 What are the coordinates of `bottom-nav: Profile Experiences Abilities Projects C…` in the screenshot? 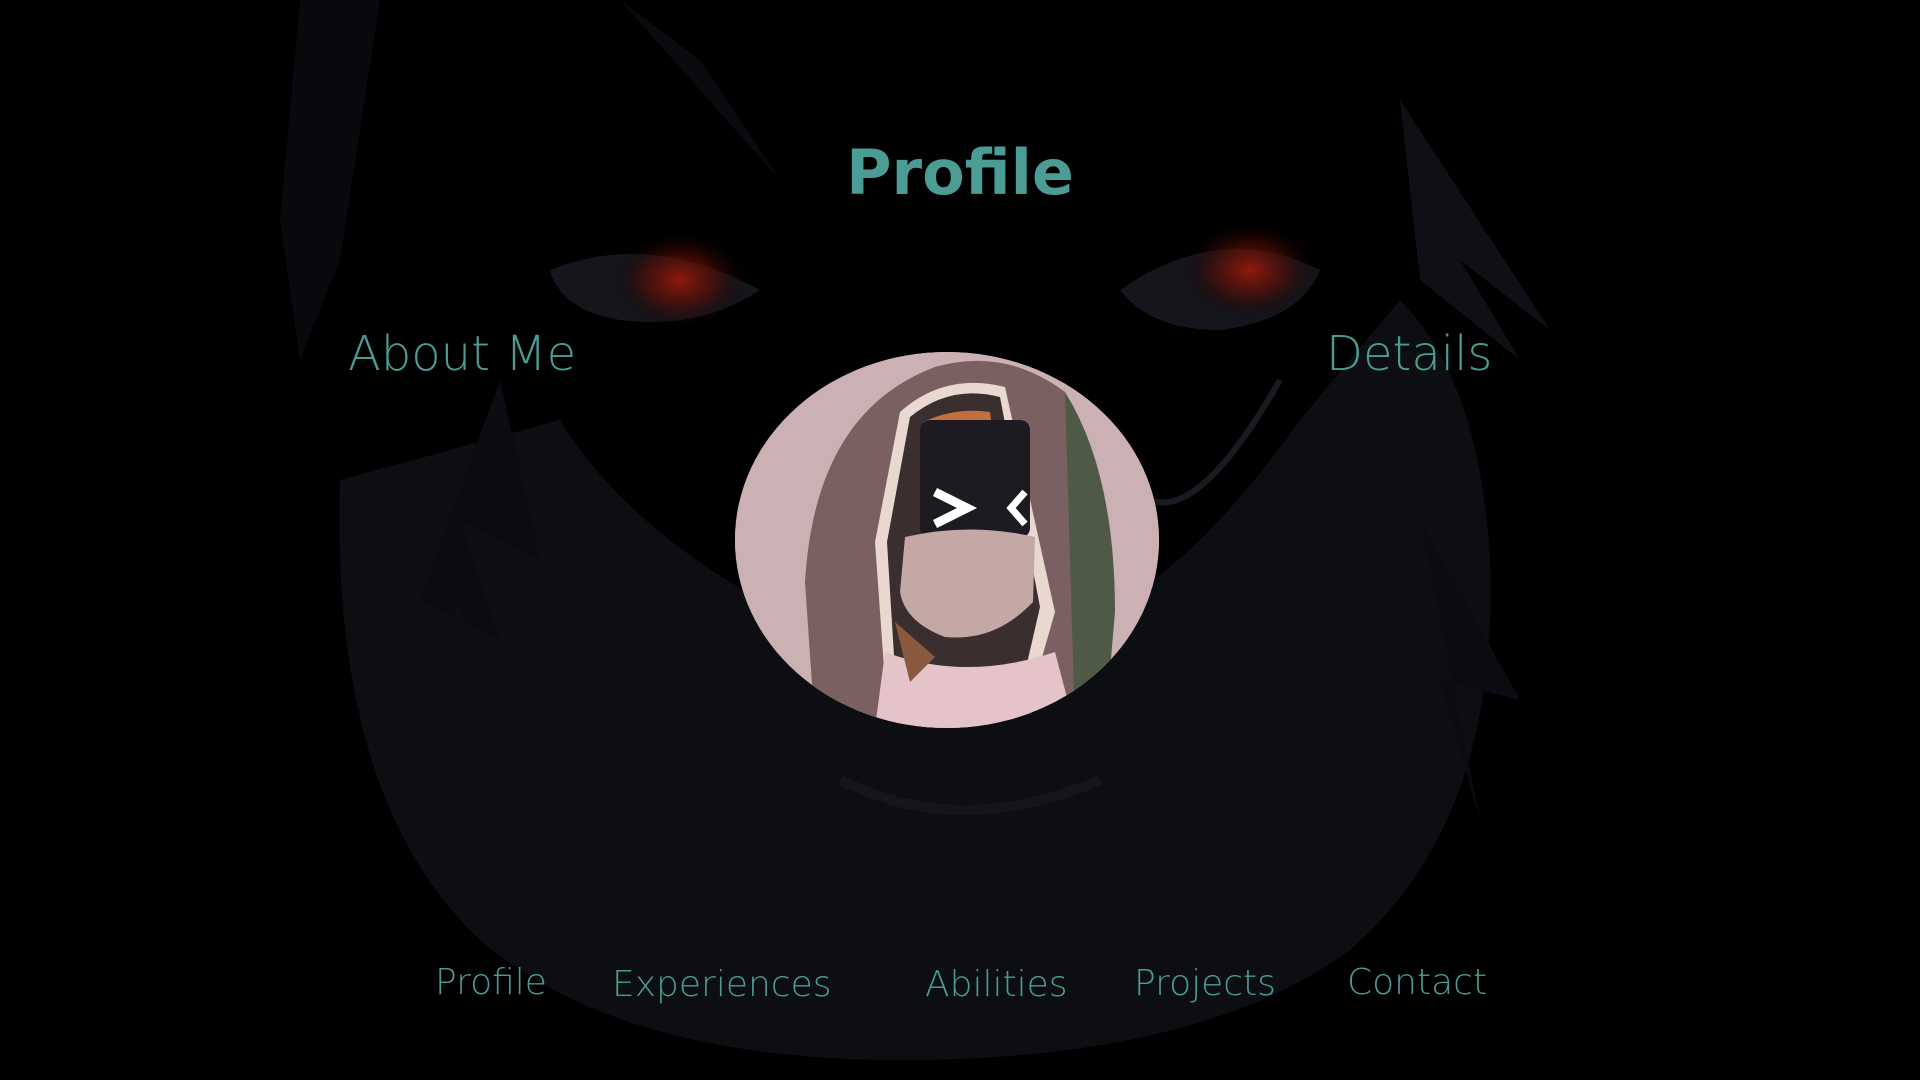 It's located at (960, 992).